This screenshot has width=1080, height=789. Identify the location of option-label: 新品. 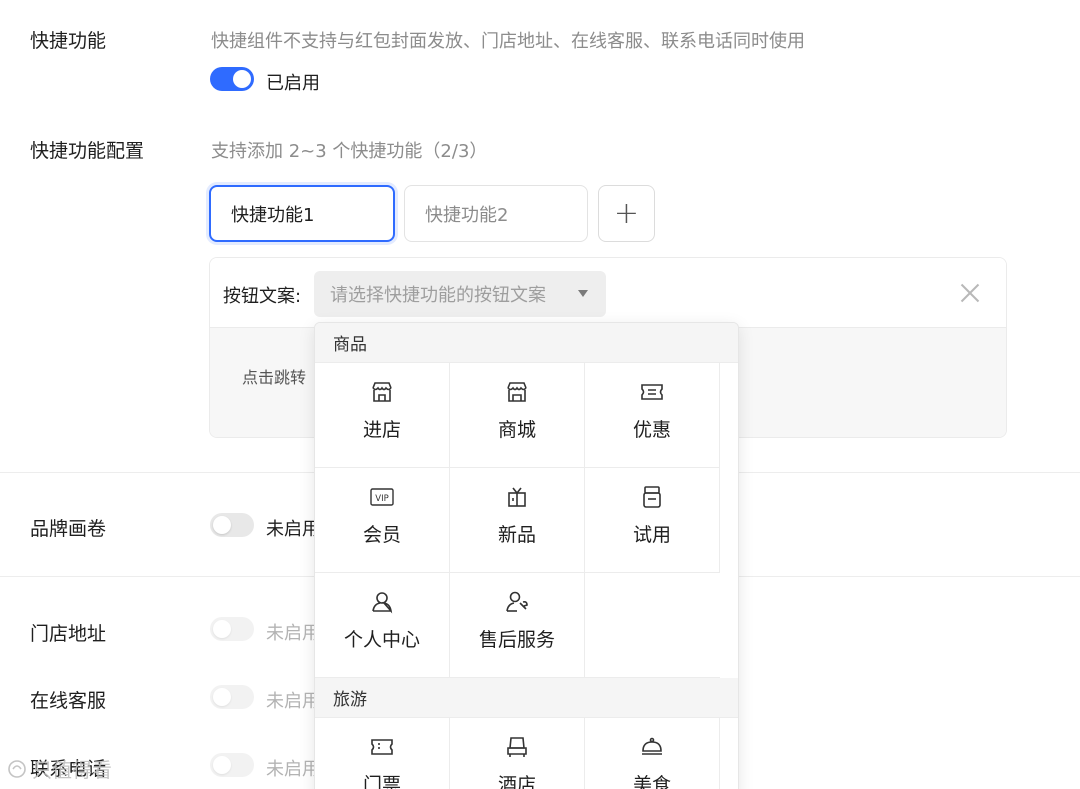
(516, 535).